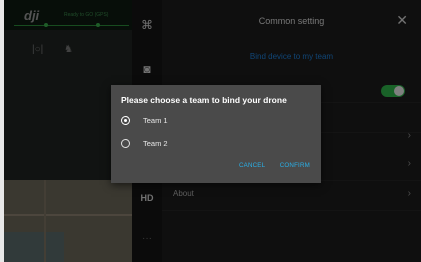 The height and width of the screenshot is (262, 421). I want to click on radio-unselected-icon, so click(125, 143).